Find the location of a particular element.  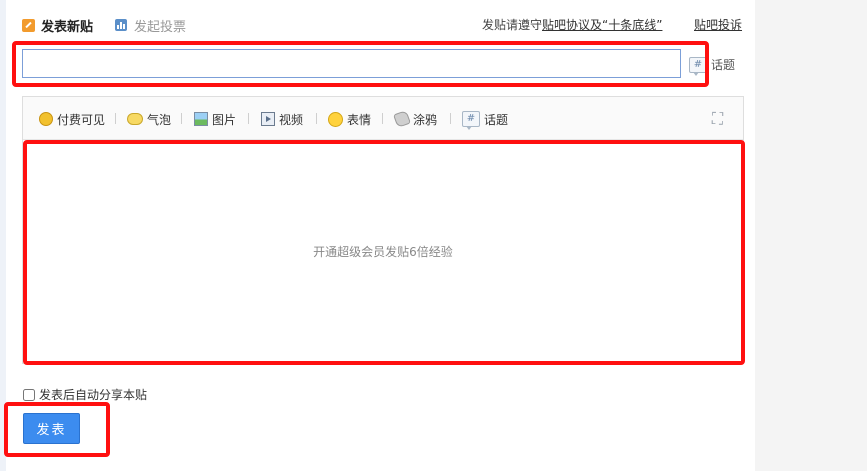

toolbar-paid-visible: 付费可见 is located at coordinates (72, 119).